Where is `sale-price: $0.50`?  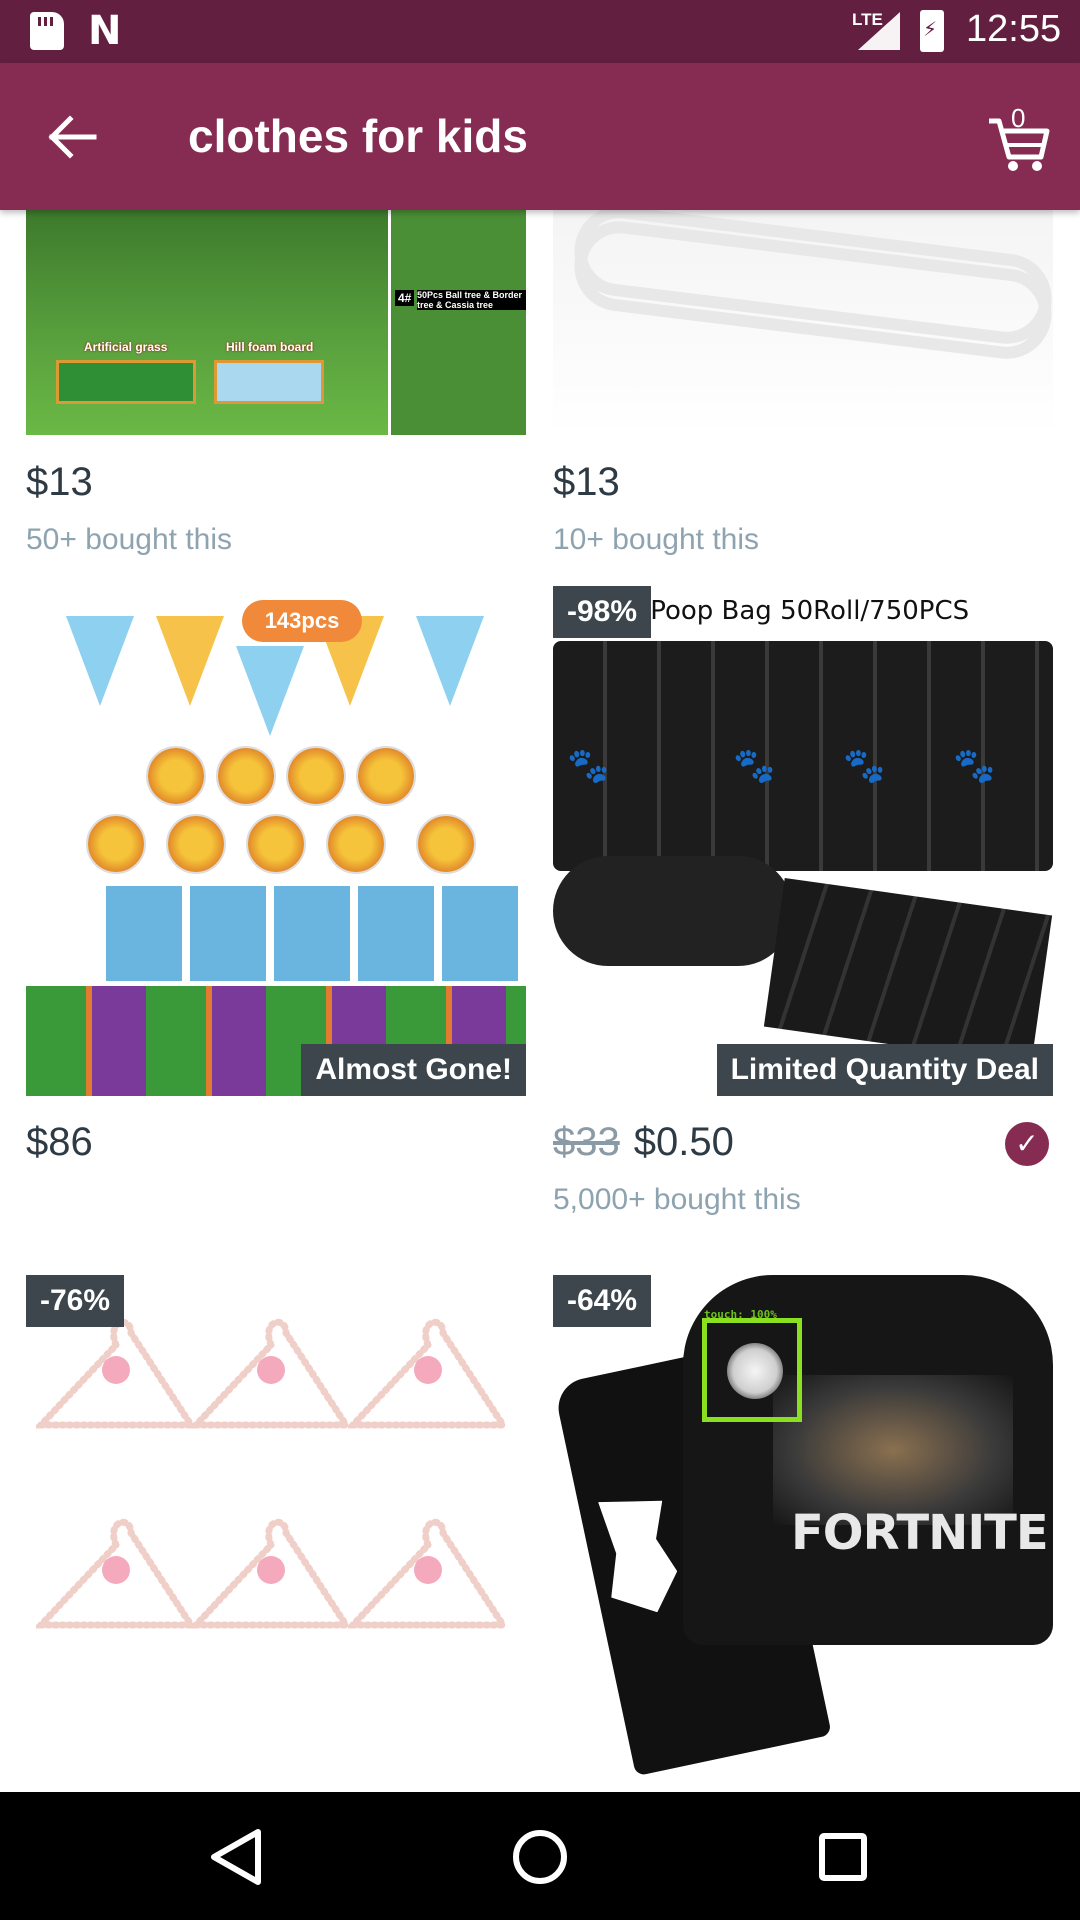
sale-price: $0.50 is located at coordinates (683, 1142).